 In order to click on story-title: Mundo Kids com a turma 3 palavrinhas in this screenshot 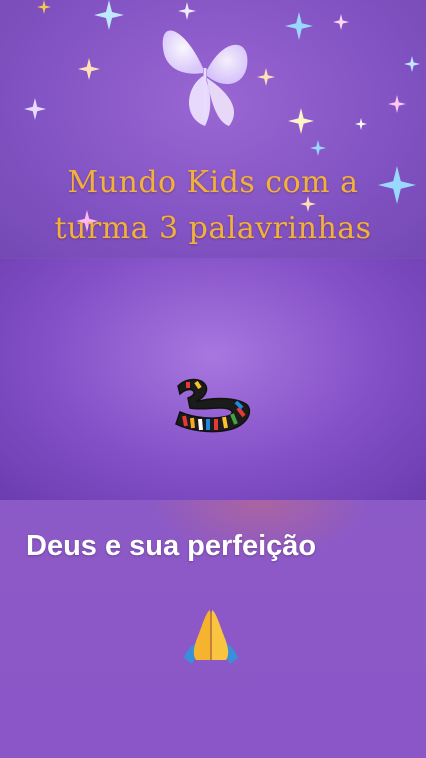, I will do `click(213, 206)`.